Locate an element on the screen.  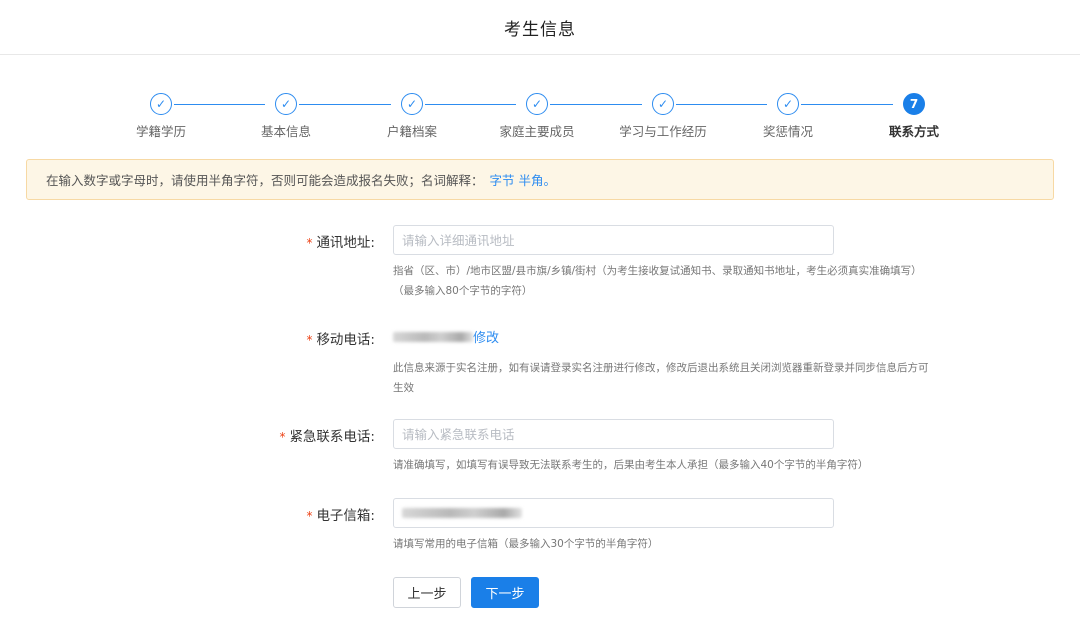
masked-email is located at coordinates (462, 513).